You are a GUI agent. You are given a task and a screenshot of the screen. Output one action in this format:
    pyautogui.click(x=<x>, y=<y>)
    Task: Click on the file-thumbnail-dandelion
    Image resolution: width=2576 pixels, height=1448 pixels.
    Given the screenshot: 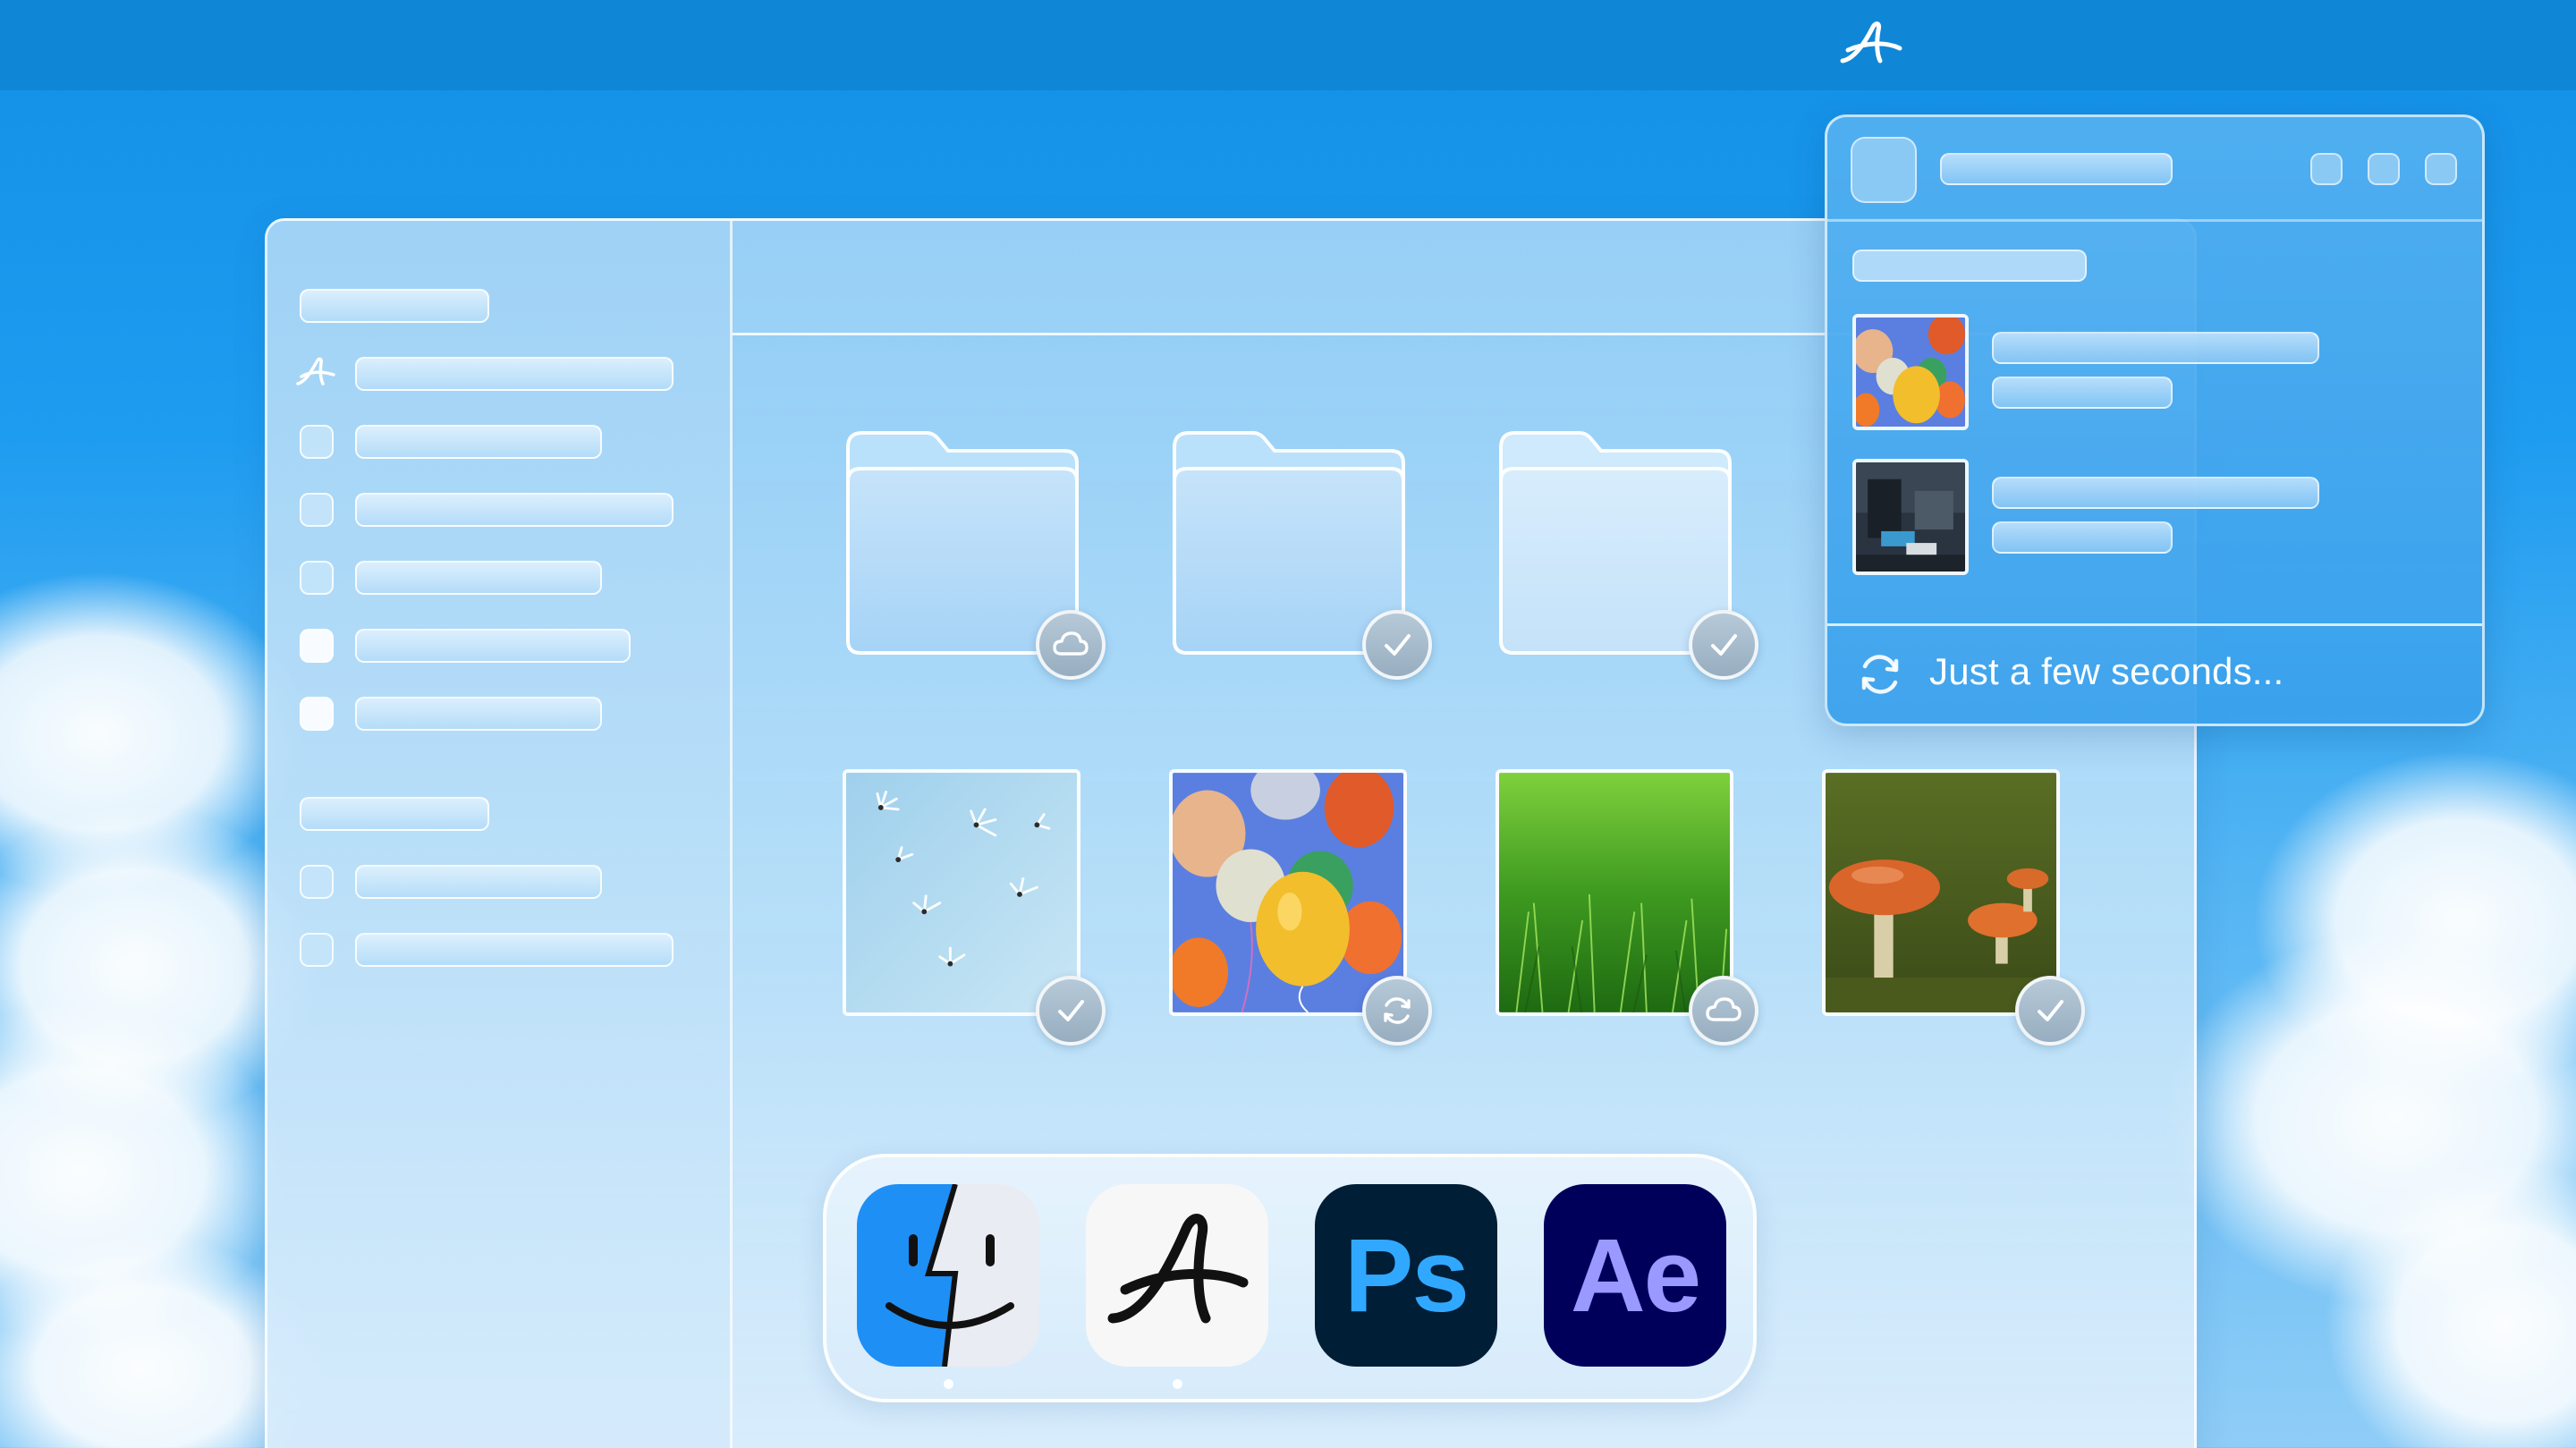 What is the action you would take?
    pyautogui.click(x=961, y=892)
    